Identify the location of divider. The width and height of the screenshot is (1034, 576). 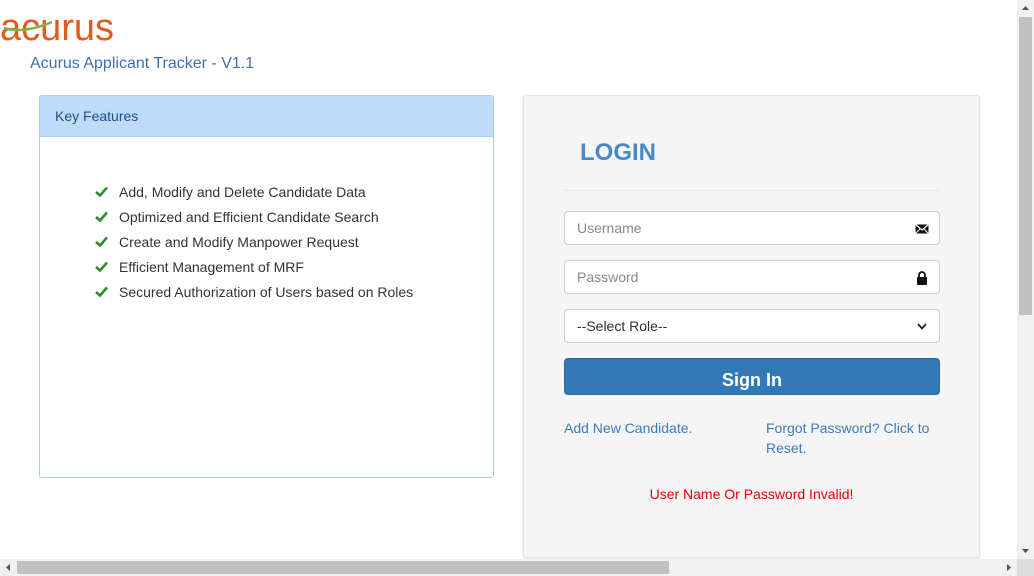
(751, 190).